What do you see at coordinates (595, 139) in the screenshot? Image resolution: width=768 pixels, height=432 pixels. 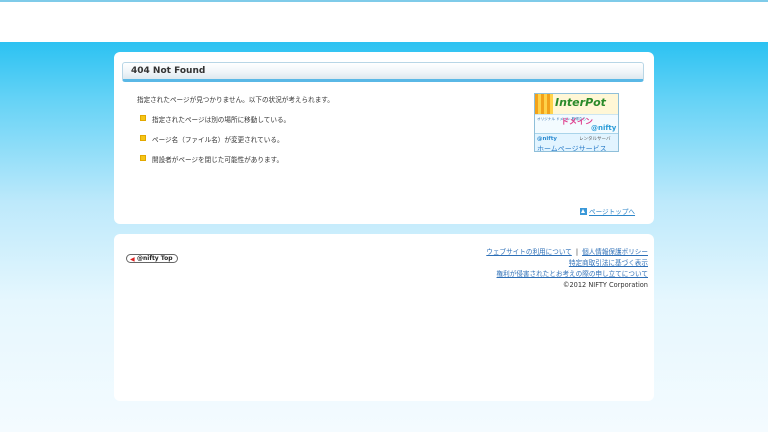 I see `banner-rental-text: レンタルサーバ` at bounding box center [595, 139].